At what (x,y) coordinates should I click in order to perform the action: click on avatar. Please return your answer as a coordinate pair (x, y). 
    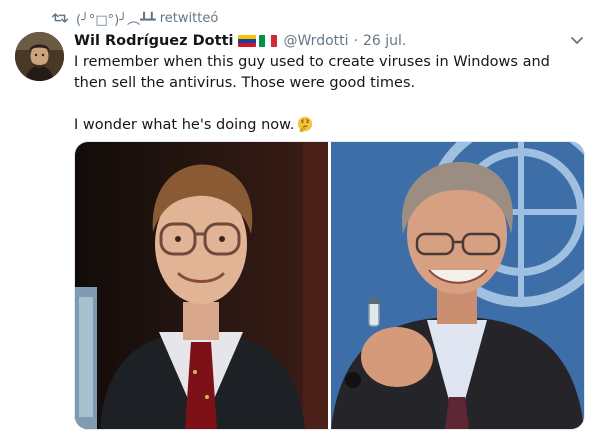
    Looking at the image, I should click on (39, 56).